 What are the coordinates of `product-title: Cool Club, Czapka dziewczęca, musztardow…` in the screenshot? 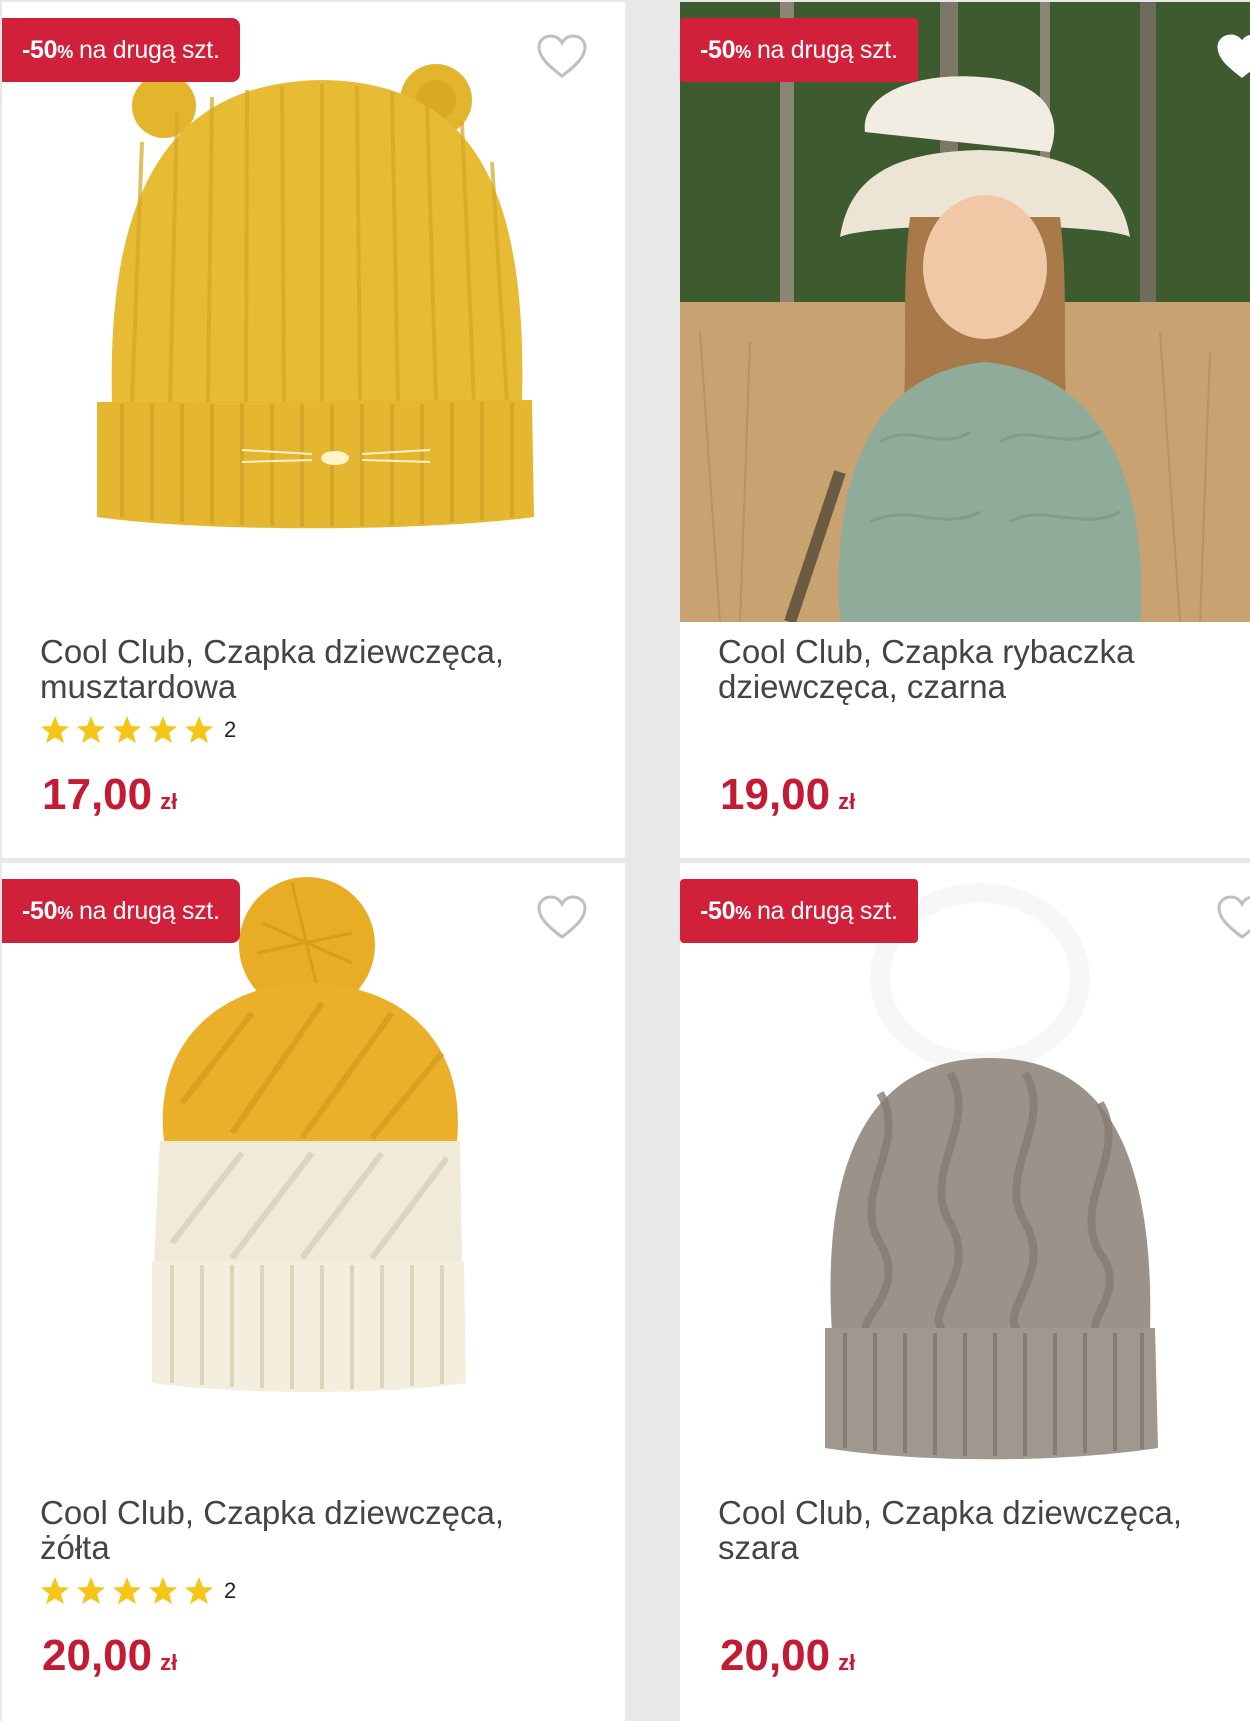 It's located at (300, 669).